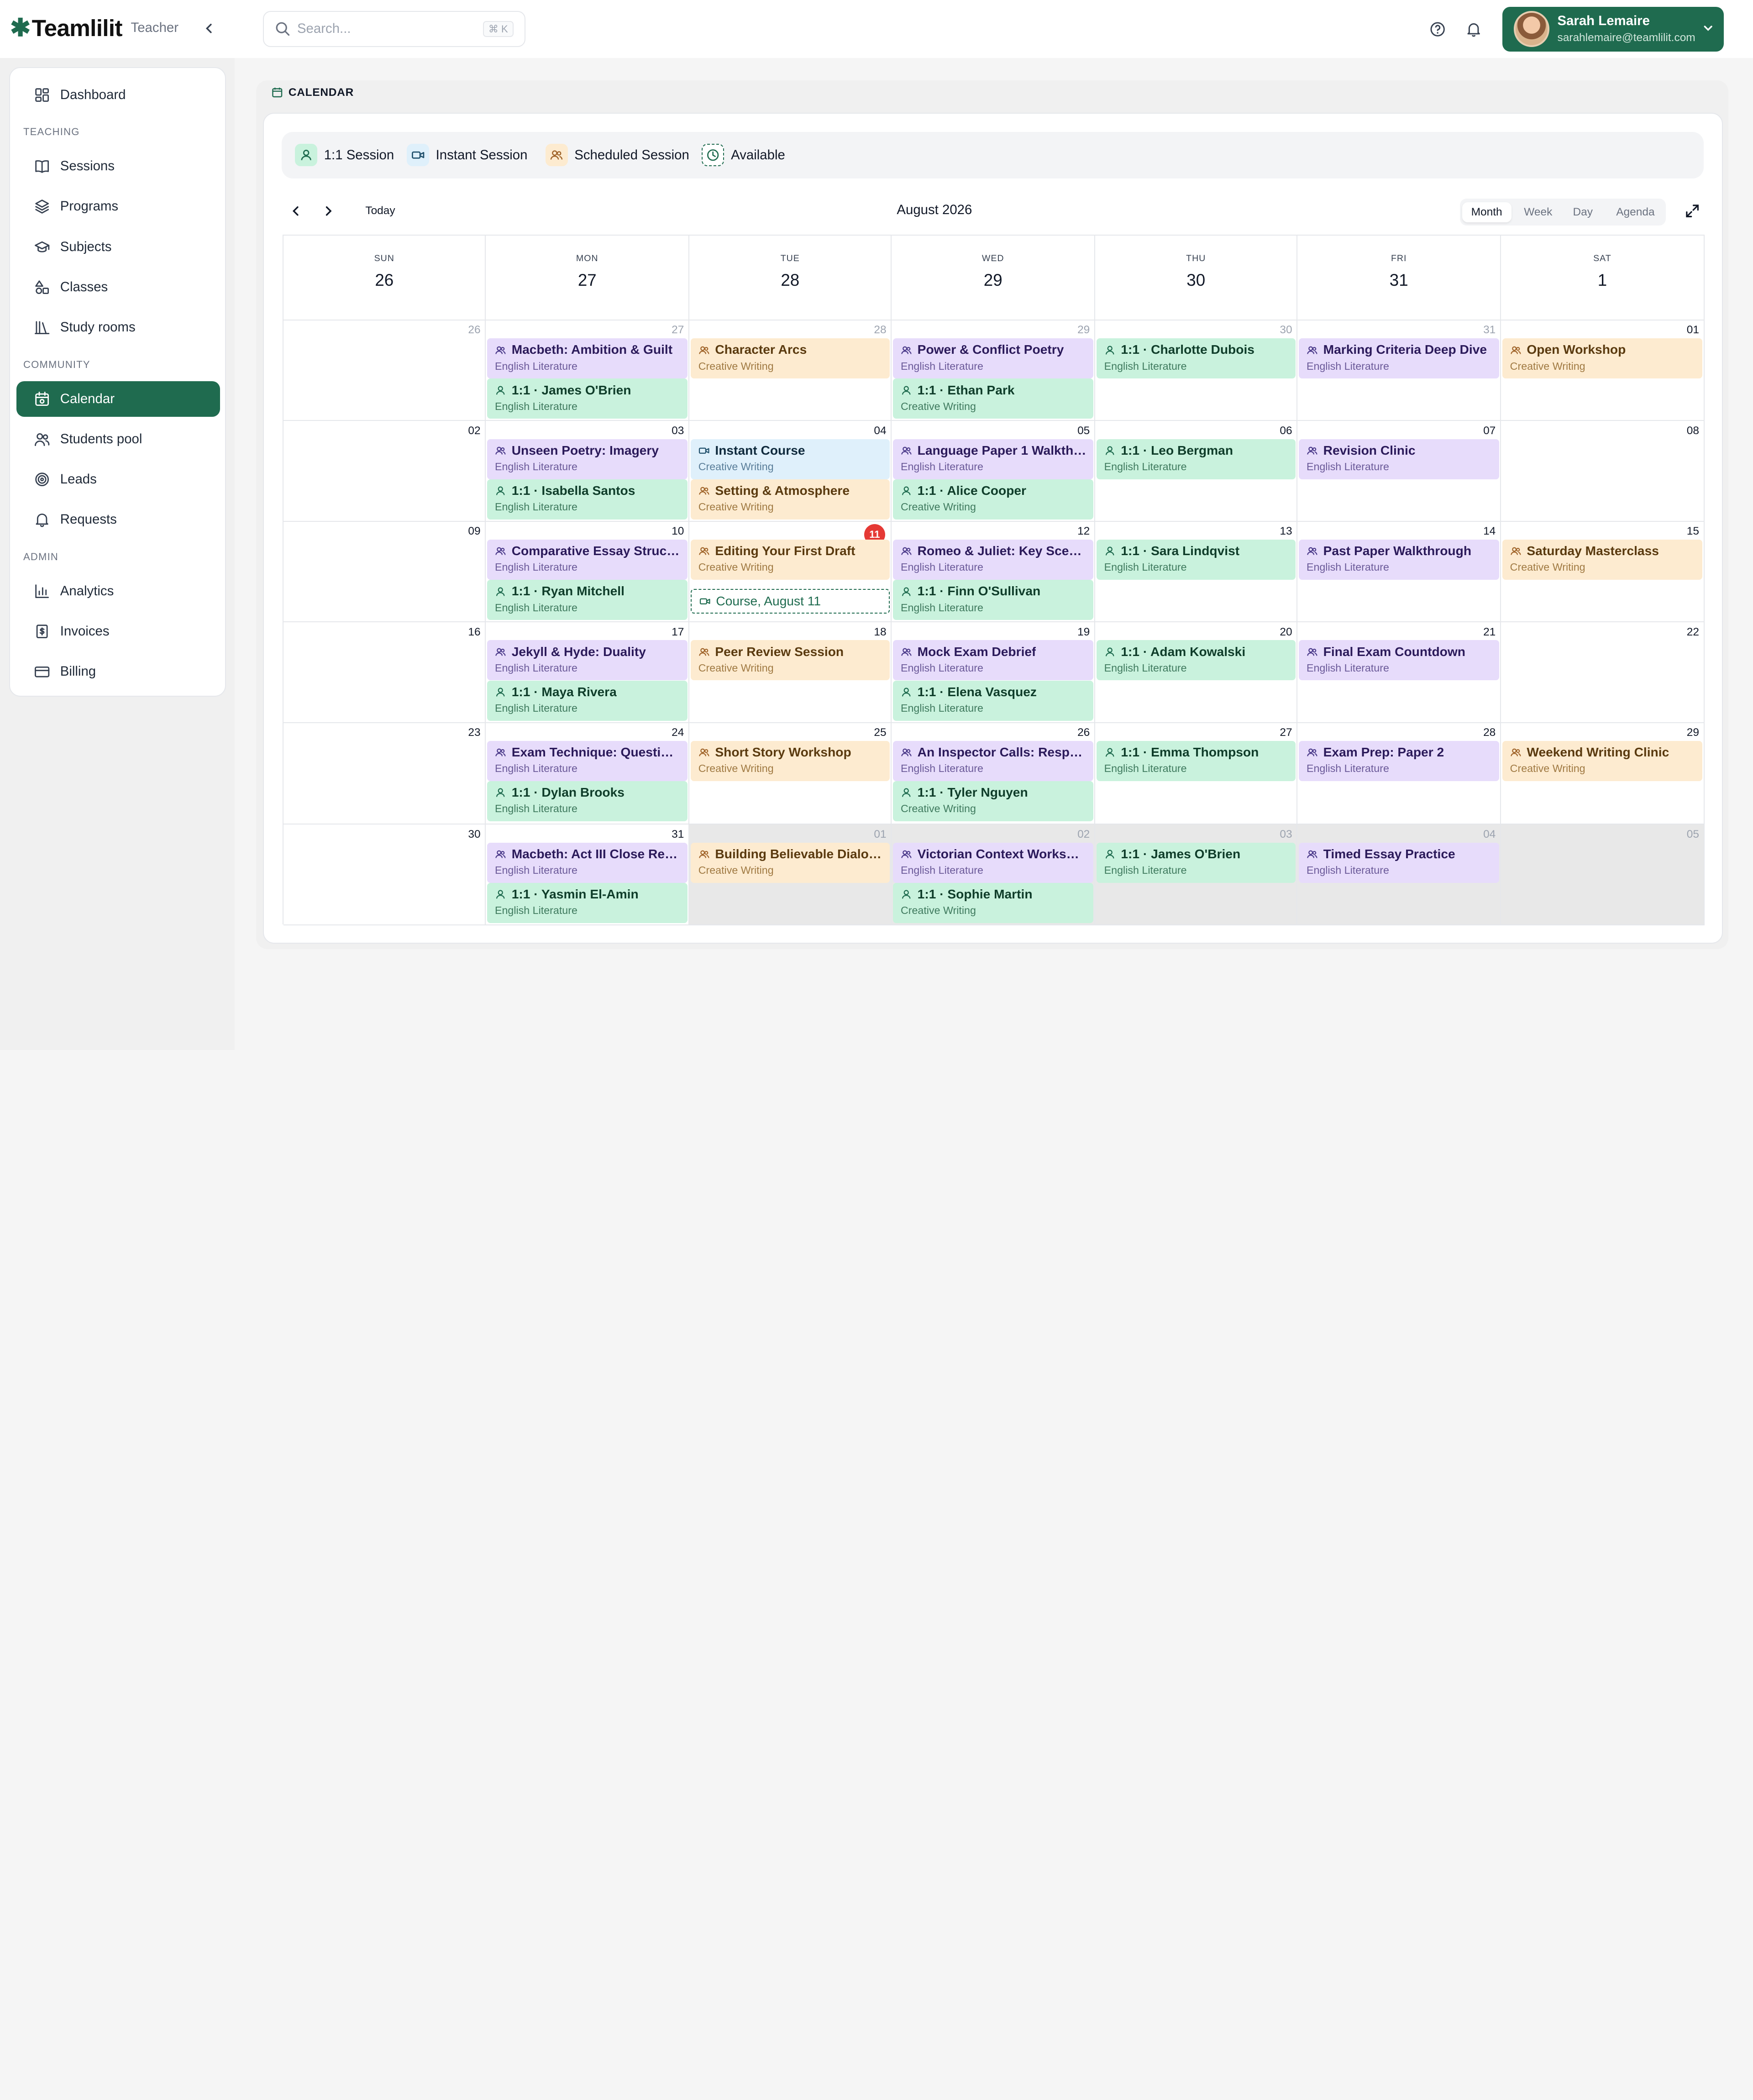 This screenshot has width=1753, height=2100. I want to click on calendar-event: Exam Prep: Paper 2 English Literature, so click(1398, 761).